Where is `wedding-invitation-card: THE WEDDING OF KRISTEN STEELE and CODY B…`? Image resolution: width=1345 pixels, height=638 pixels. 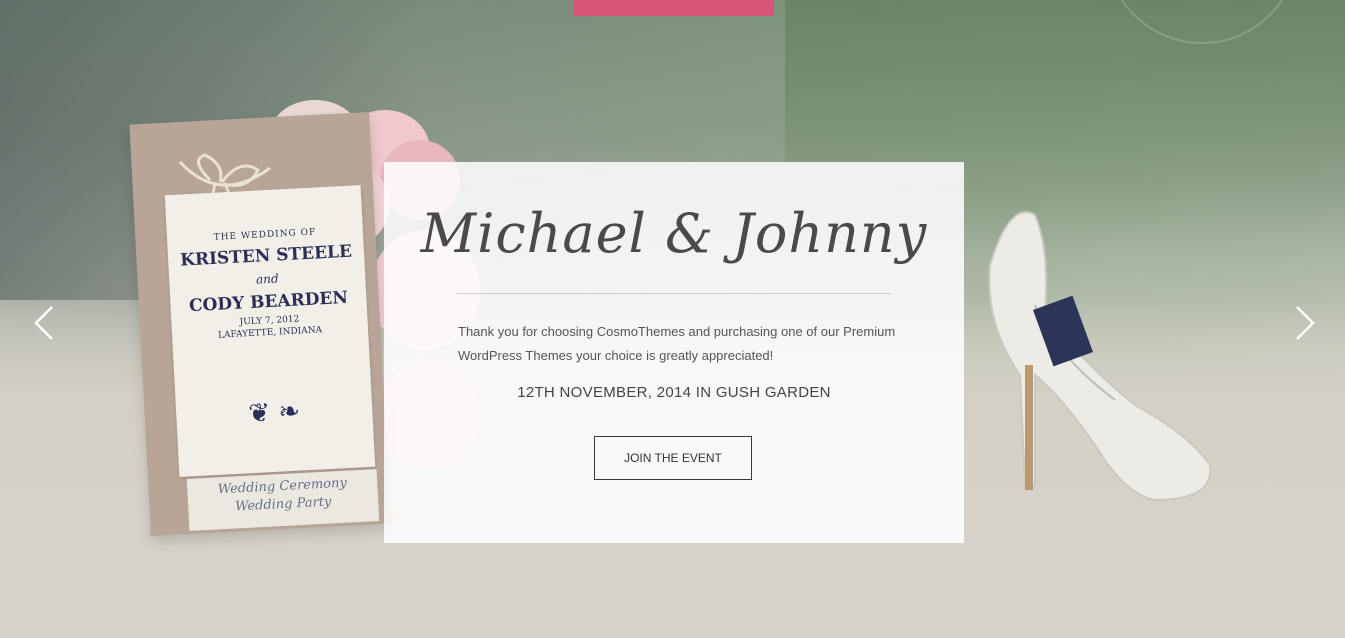 wedding-invitation-card: THE WEDDING OF KRISTEN STEELE and CODY B… is located at coordinates (270, 331).